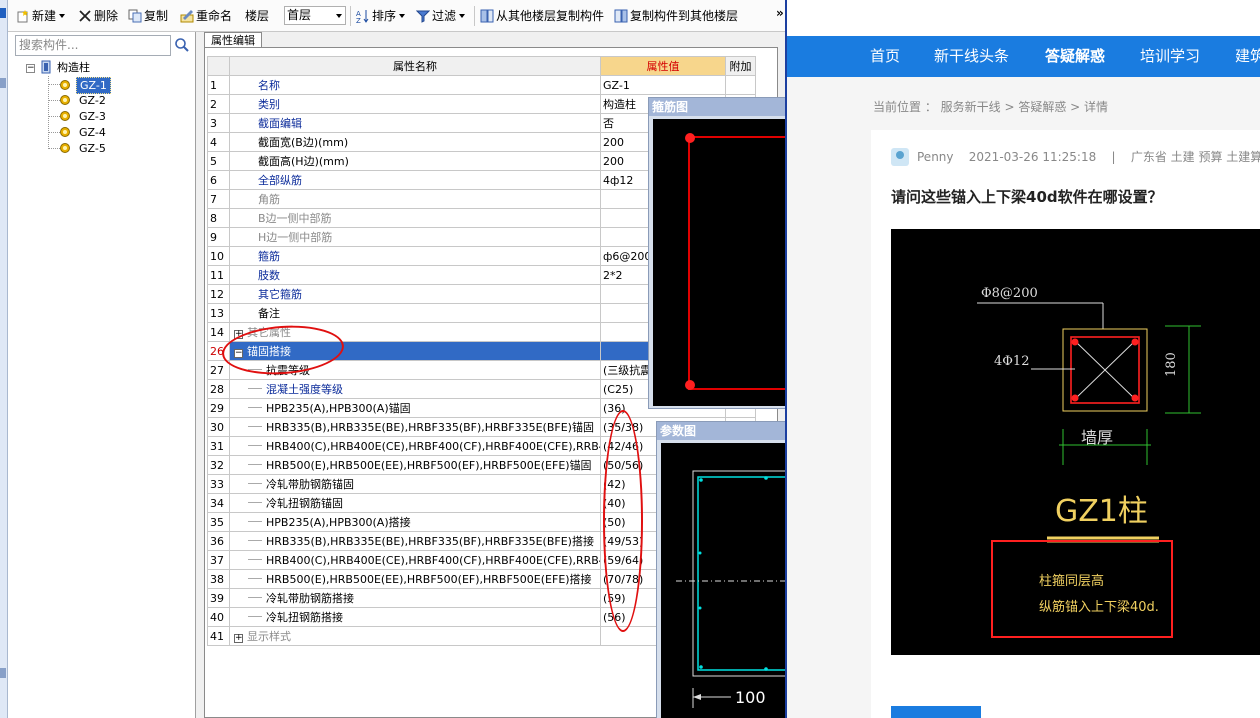 This screenshot has width=1260, height=718. What do you see at coordinates (238, 638) in the screenshot?
I see `expand-icon: +` at bounding box center [238, 638].